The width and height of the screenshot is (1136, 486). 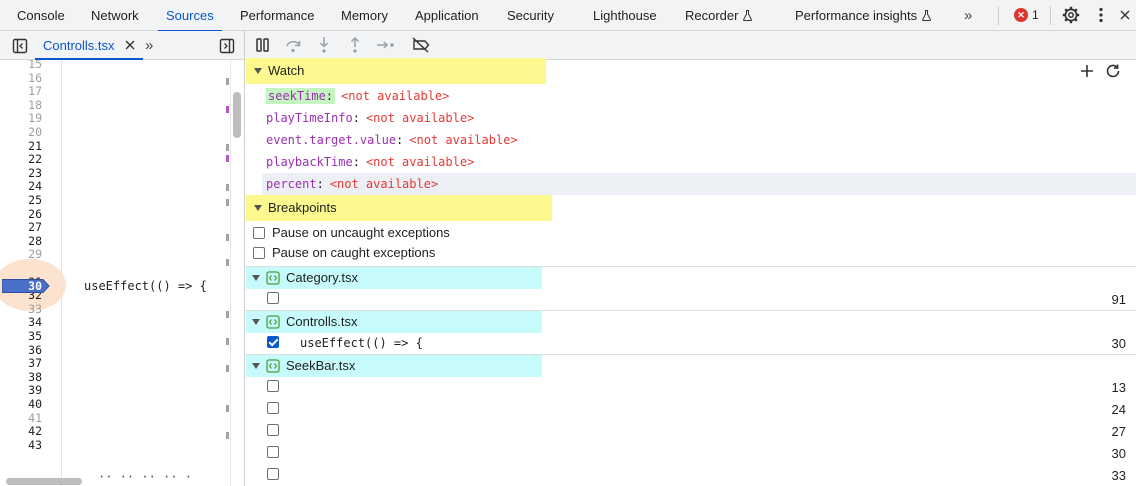 What do you see at coordinates (277, 15) in the screenshot?
I see `tab-performance: Performance` at bounding box center [277, 15].